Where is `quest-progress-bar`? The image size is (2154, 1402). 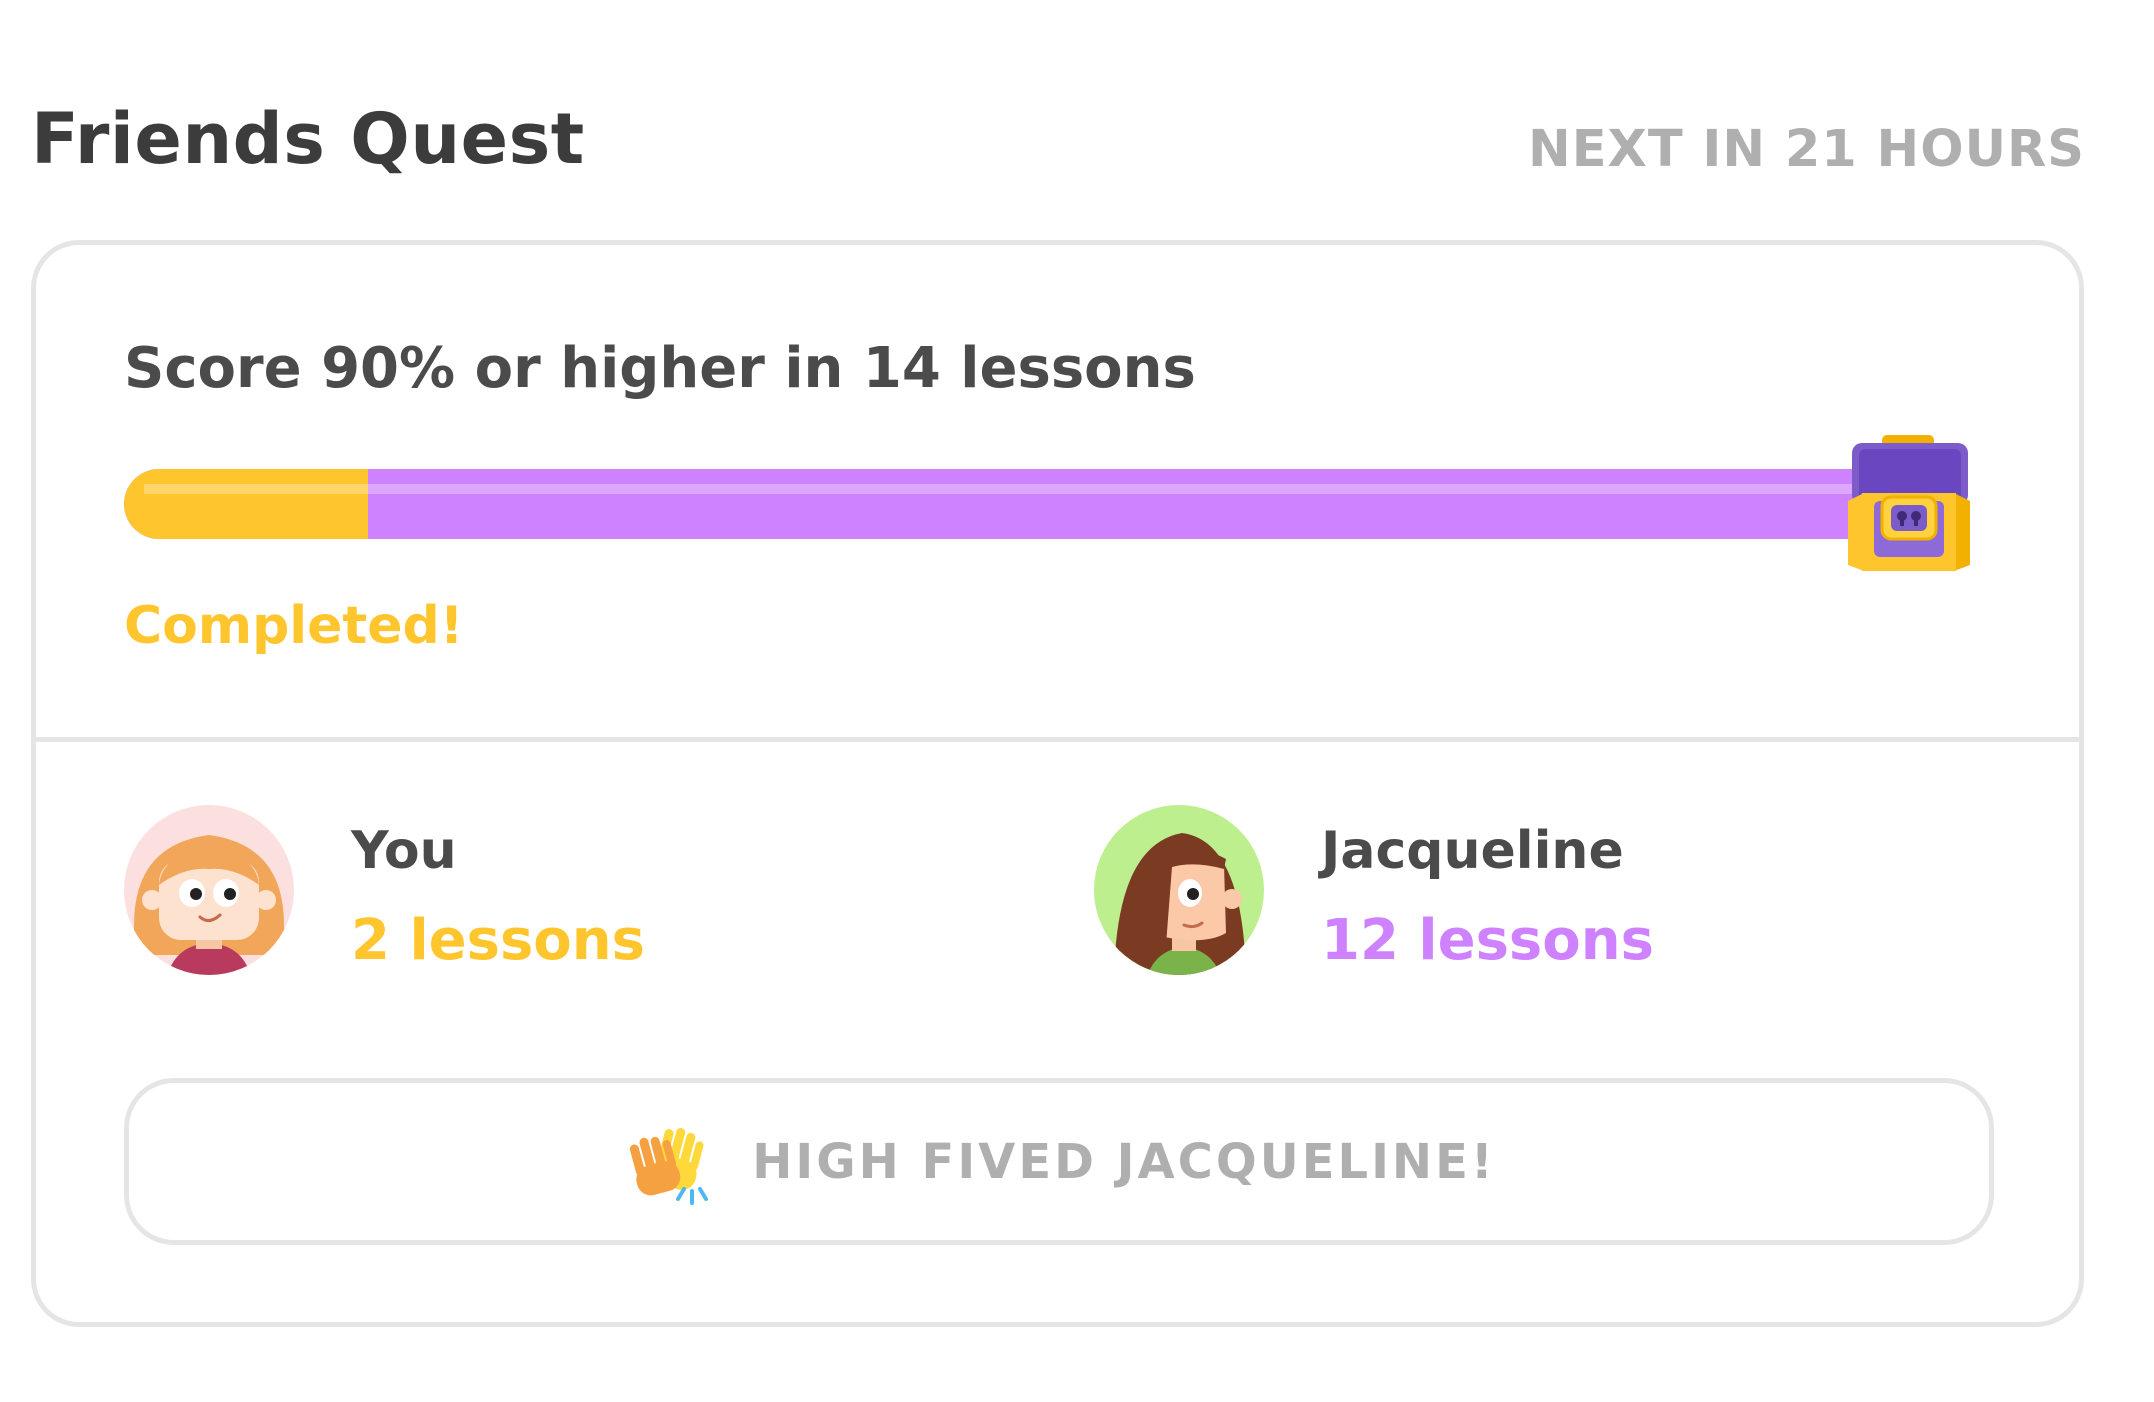
quest-progress-bar is located at coordinates (995, 504).